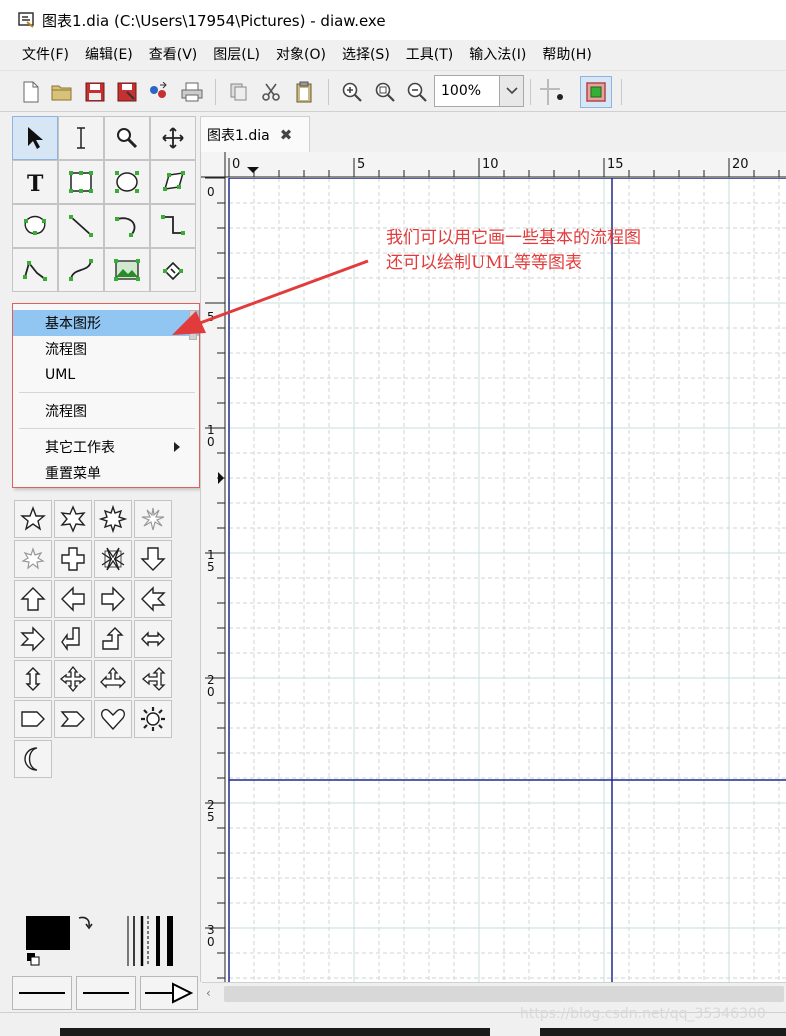  I want to click on arc-tool, so click(127, 226).